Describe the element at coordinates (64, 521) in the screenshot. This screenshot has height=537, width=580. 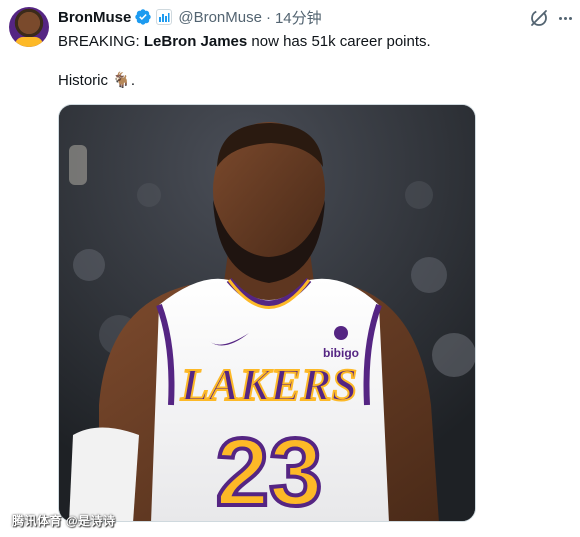
I see `watermark: 腾讯体育 @是诗诗` at that location.